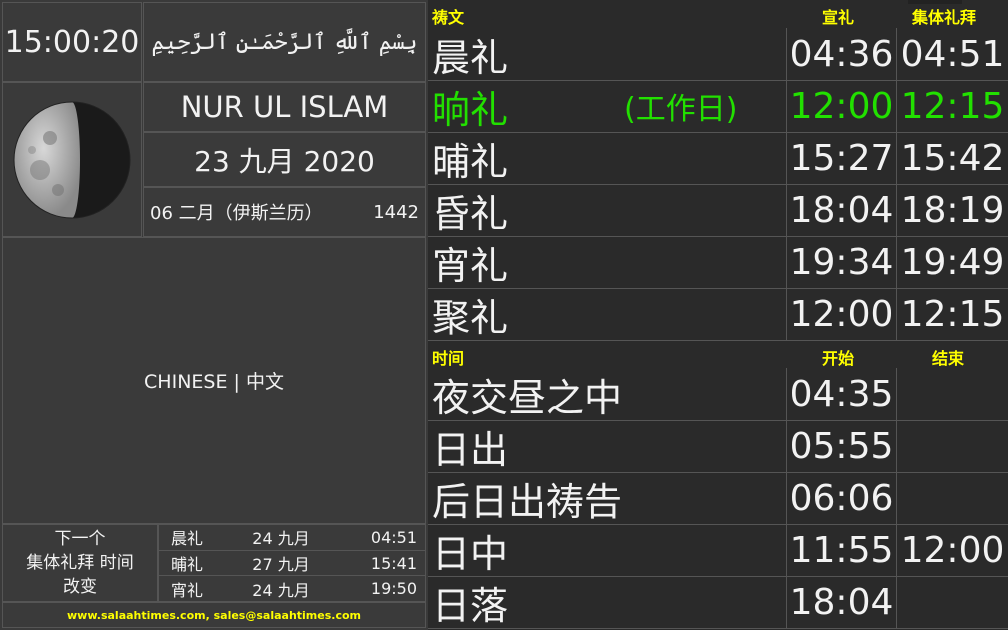  What do you see at coordinates (393, 537) in the screenshot?
I see `next-change-time: 04:51` at bounding box center [393, 537].